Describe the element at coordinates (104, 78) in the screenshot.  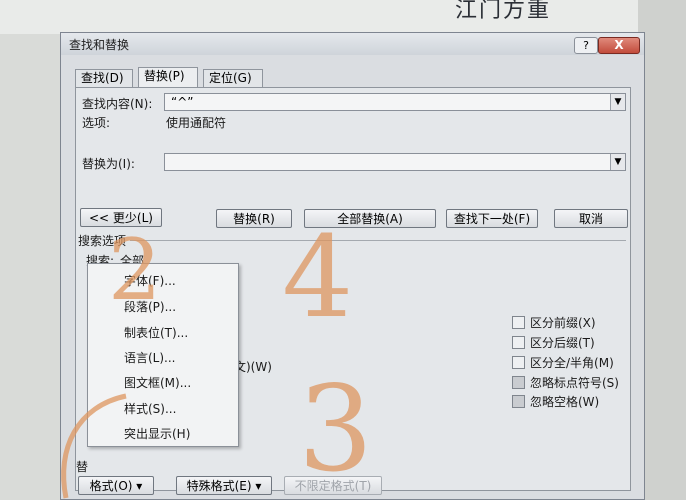
I see `tab-find: 查找(D)` at that location.